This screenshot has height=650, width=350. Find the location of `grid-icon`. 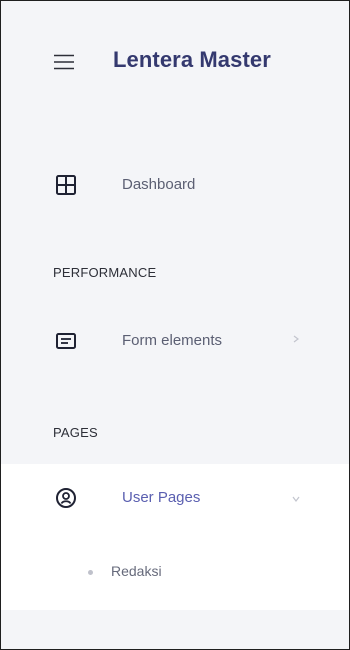

grid-icon is located at coordinates (66, 185).